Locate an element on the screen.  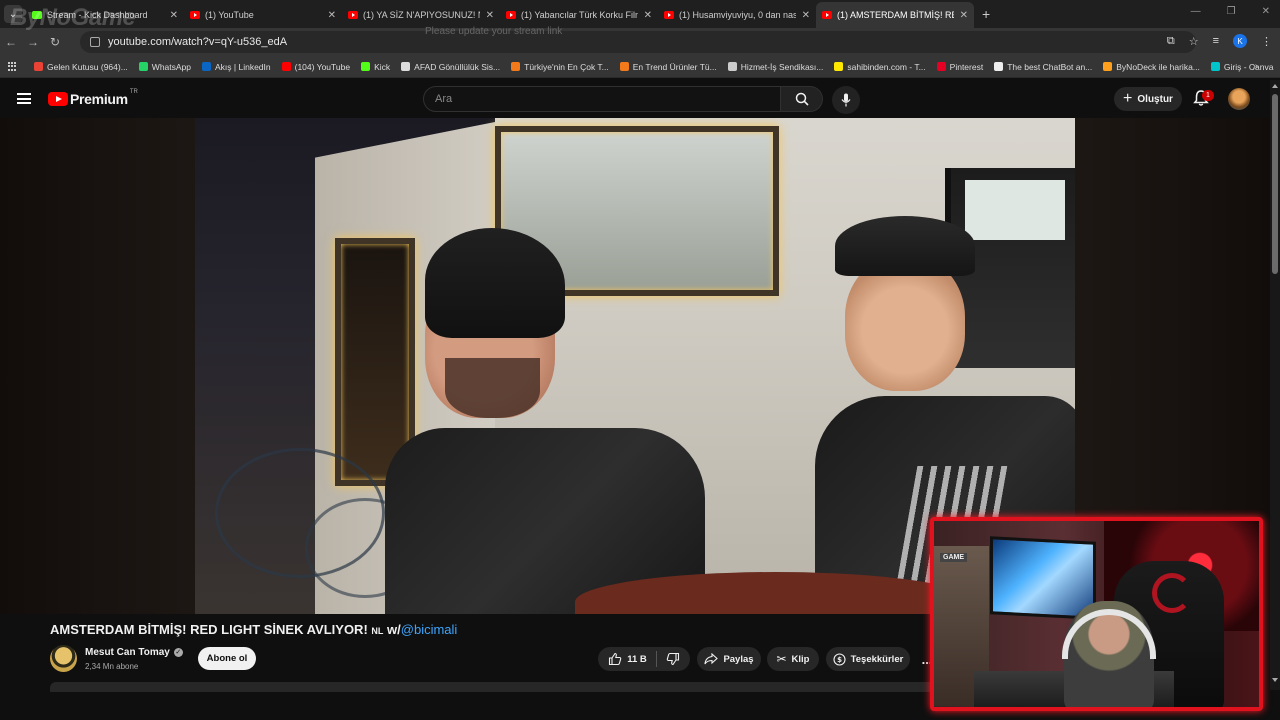
window-controls: — ❐ ✕ is located at coordinates (1230, 11).